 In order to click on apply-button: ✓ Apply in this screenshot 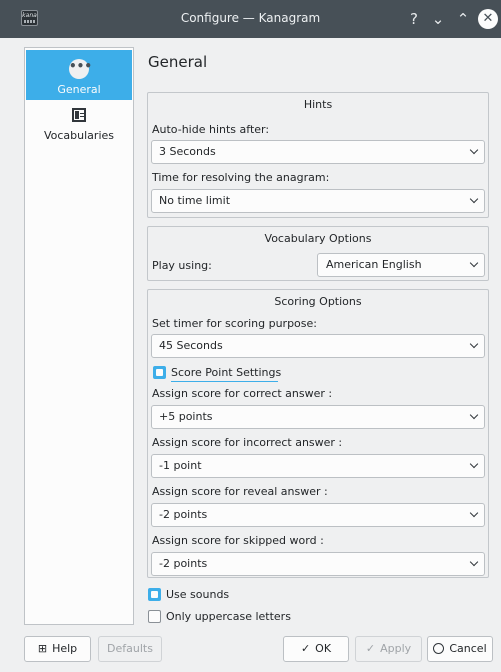, I will do `click(388, 649)`.